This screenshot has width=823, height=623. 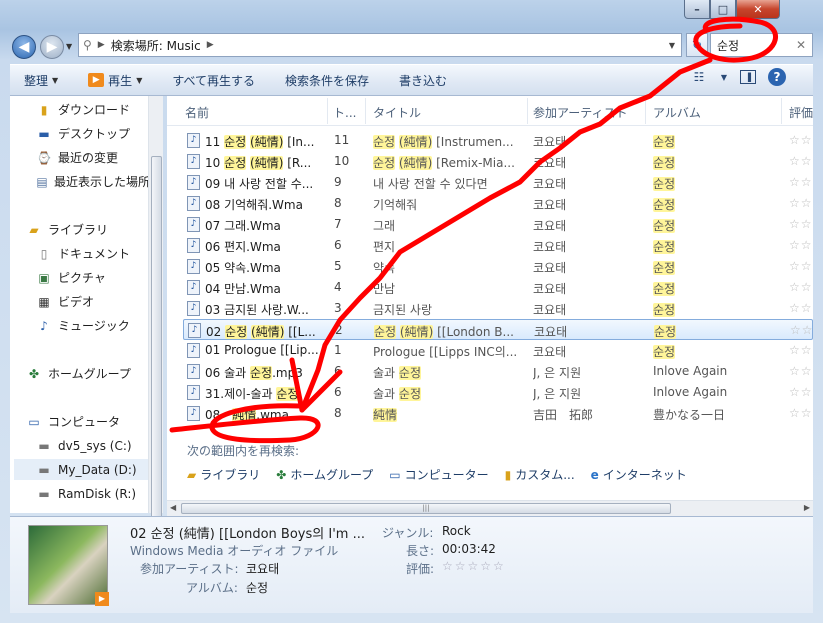 What do you see at coordinates (801, 45) in the screenshot?
I see `clear-search-icon: ✕` at bounding box center [801, 45].